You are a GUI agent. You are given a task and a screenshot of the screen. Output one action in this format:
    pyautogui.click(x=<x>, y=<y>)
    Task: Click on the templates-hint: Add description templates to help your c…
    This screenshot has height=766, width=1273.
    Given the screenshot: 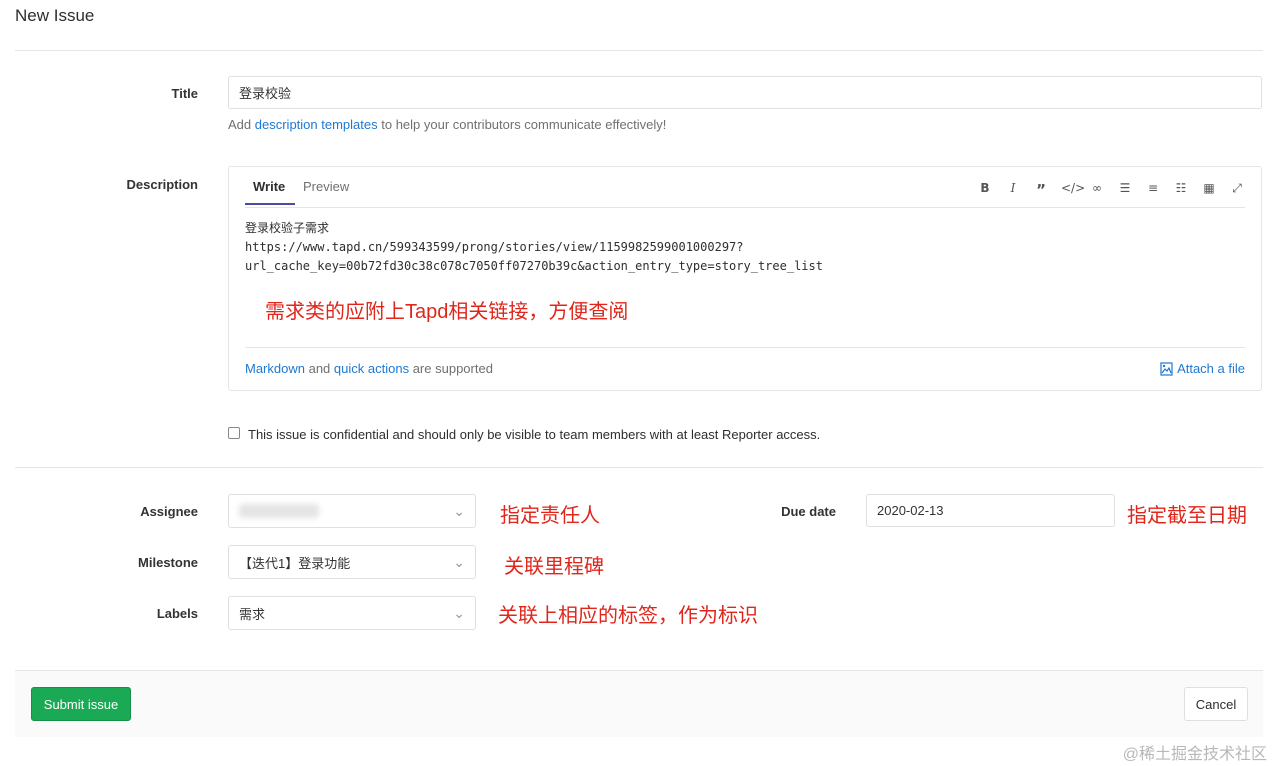 What is the action you would take?
    pyautogui.click(x=447, y=124)
    